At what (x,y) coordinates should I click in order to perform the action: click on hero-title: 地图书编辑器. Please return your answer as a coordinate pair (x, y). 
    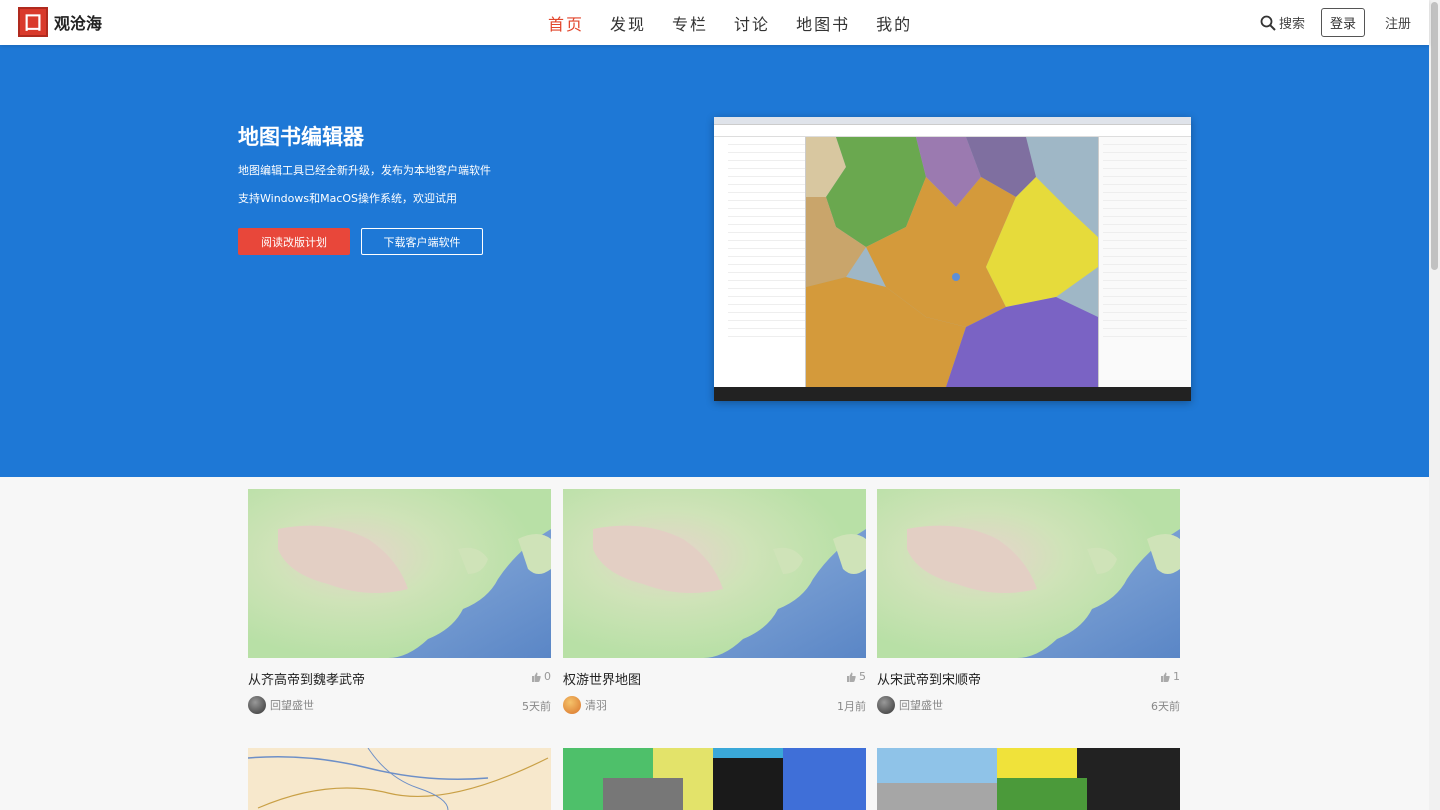
    Looking at the image, I should click on (301, 137).